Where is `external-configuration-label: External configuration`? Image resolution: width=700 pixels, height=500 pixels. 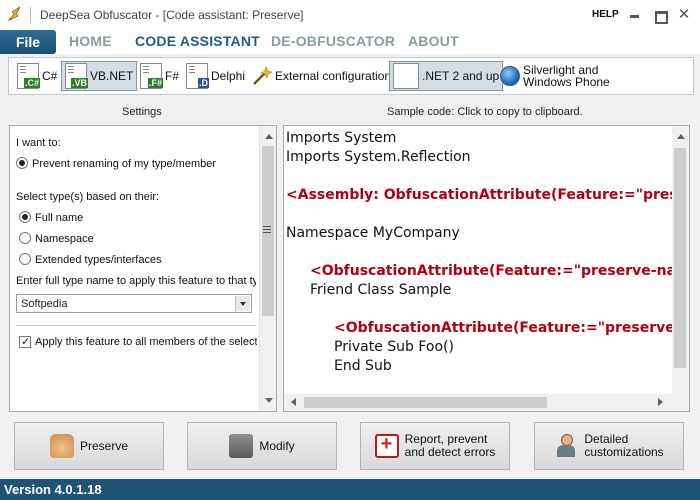 external-configuration-label: External configuration is located at coordinates (333, 76).